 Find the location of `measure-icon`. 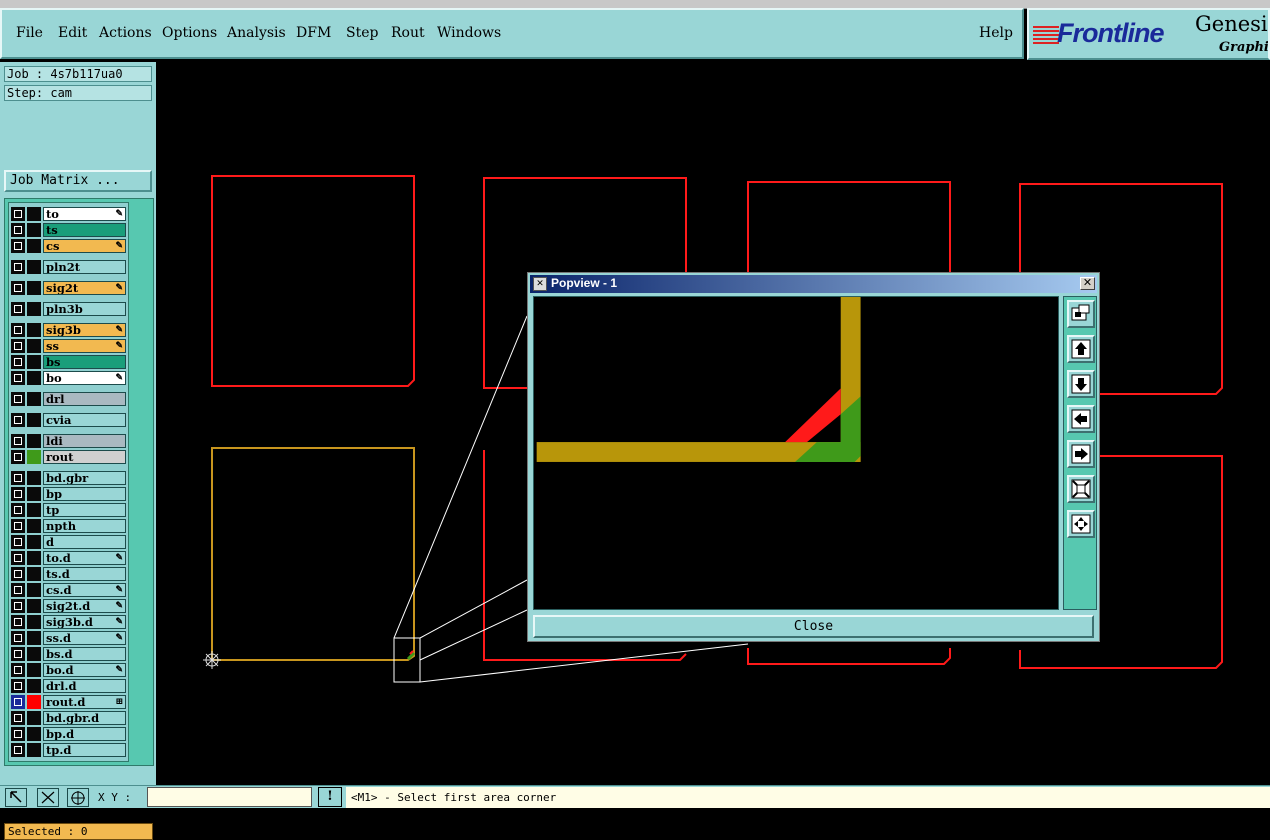

measure-icon is located at coordinates (48, 797).